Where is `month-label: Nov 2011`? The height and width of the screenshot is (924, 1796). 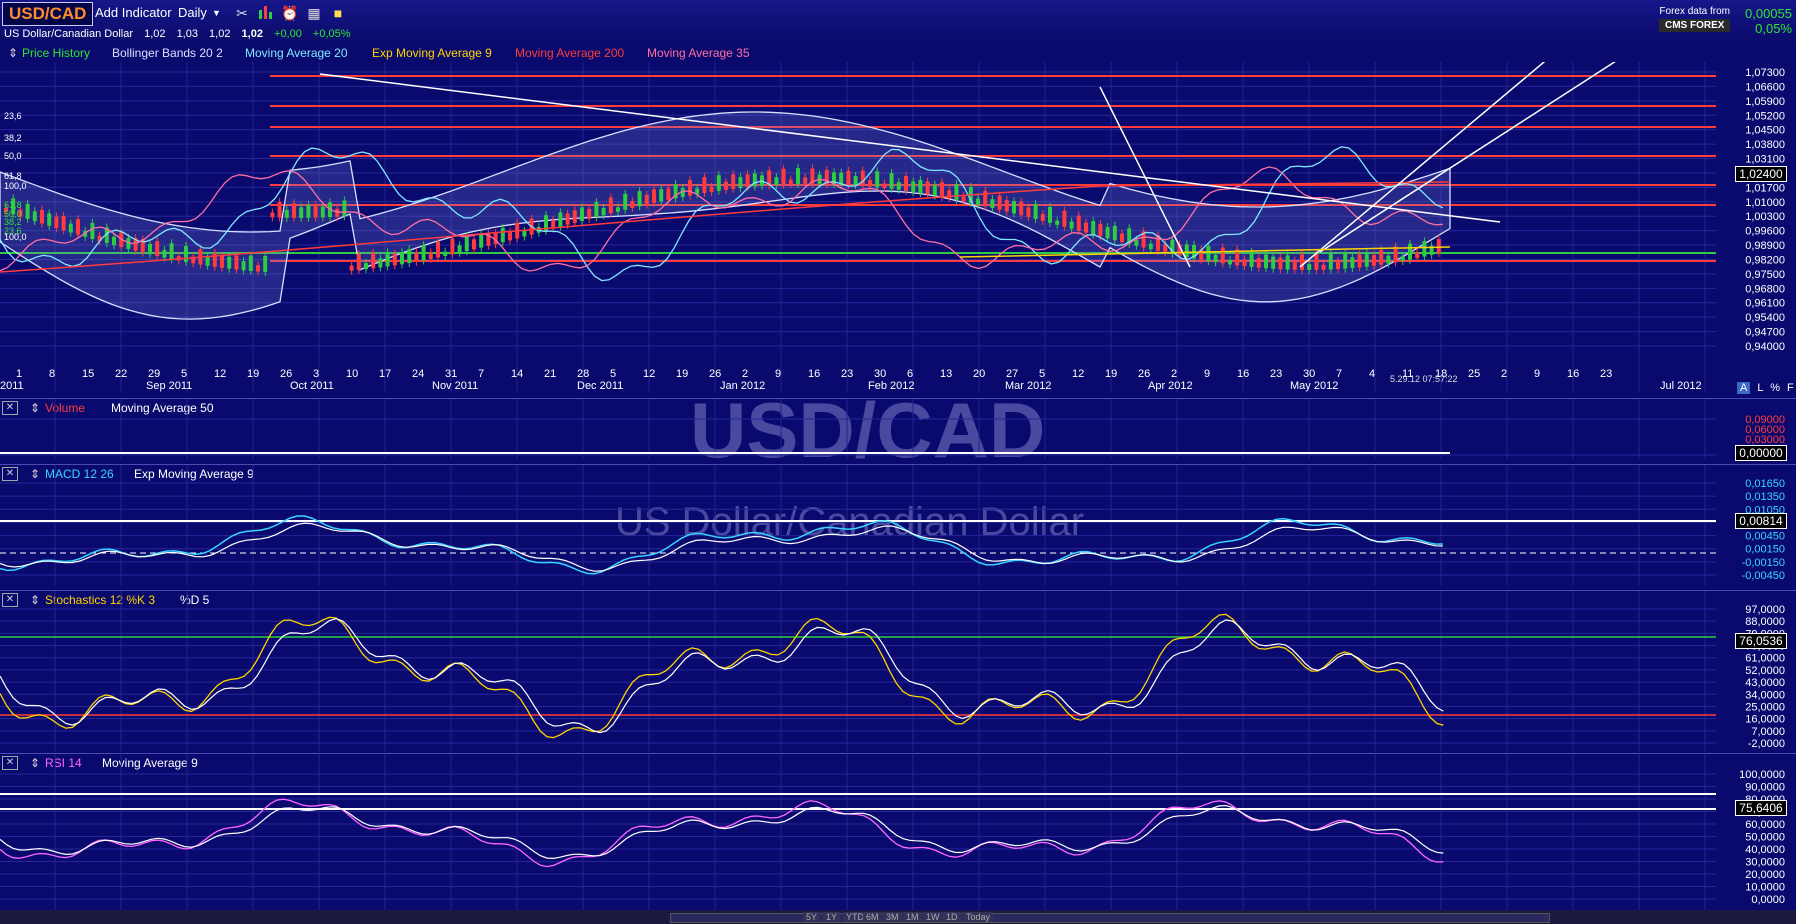 month-label: Nov 2011 is located at coordinates (455, 386).